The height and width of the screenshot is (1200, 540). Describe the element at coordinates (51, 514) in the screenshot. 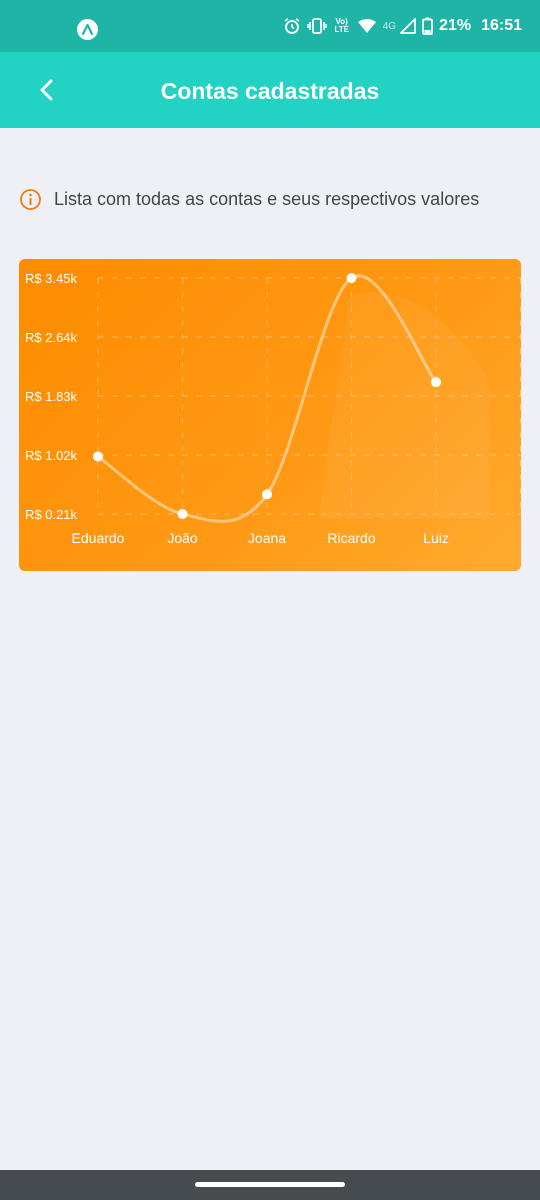

I see `y-tick-label: R$ 0.21k` at that location.